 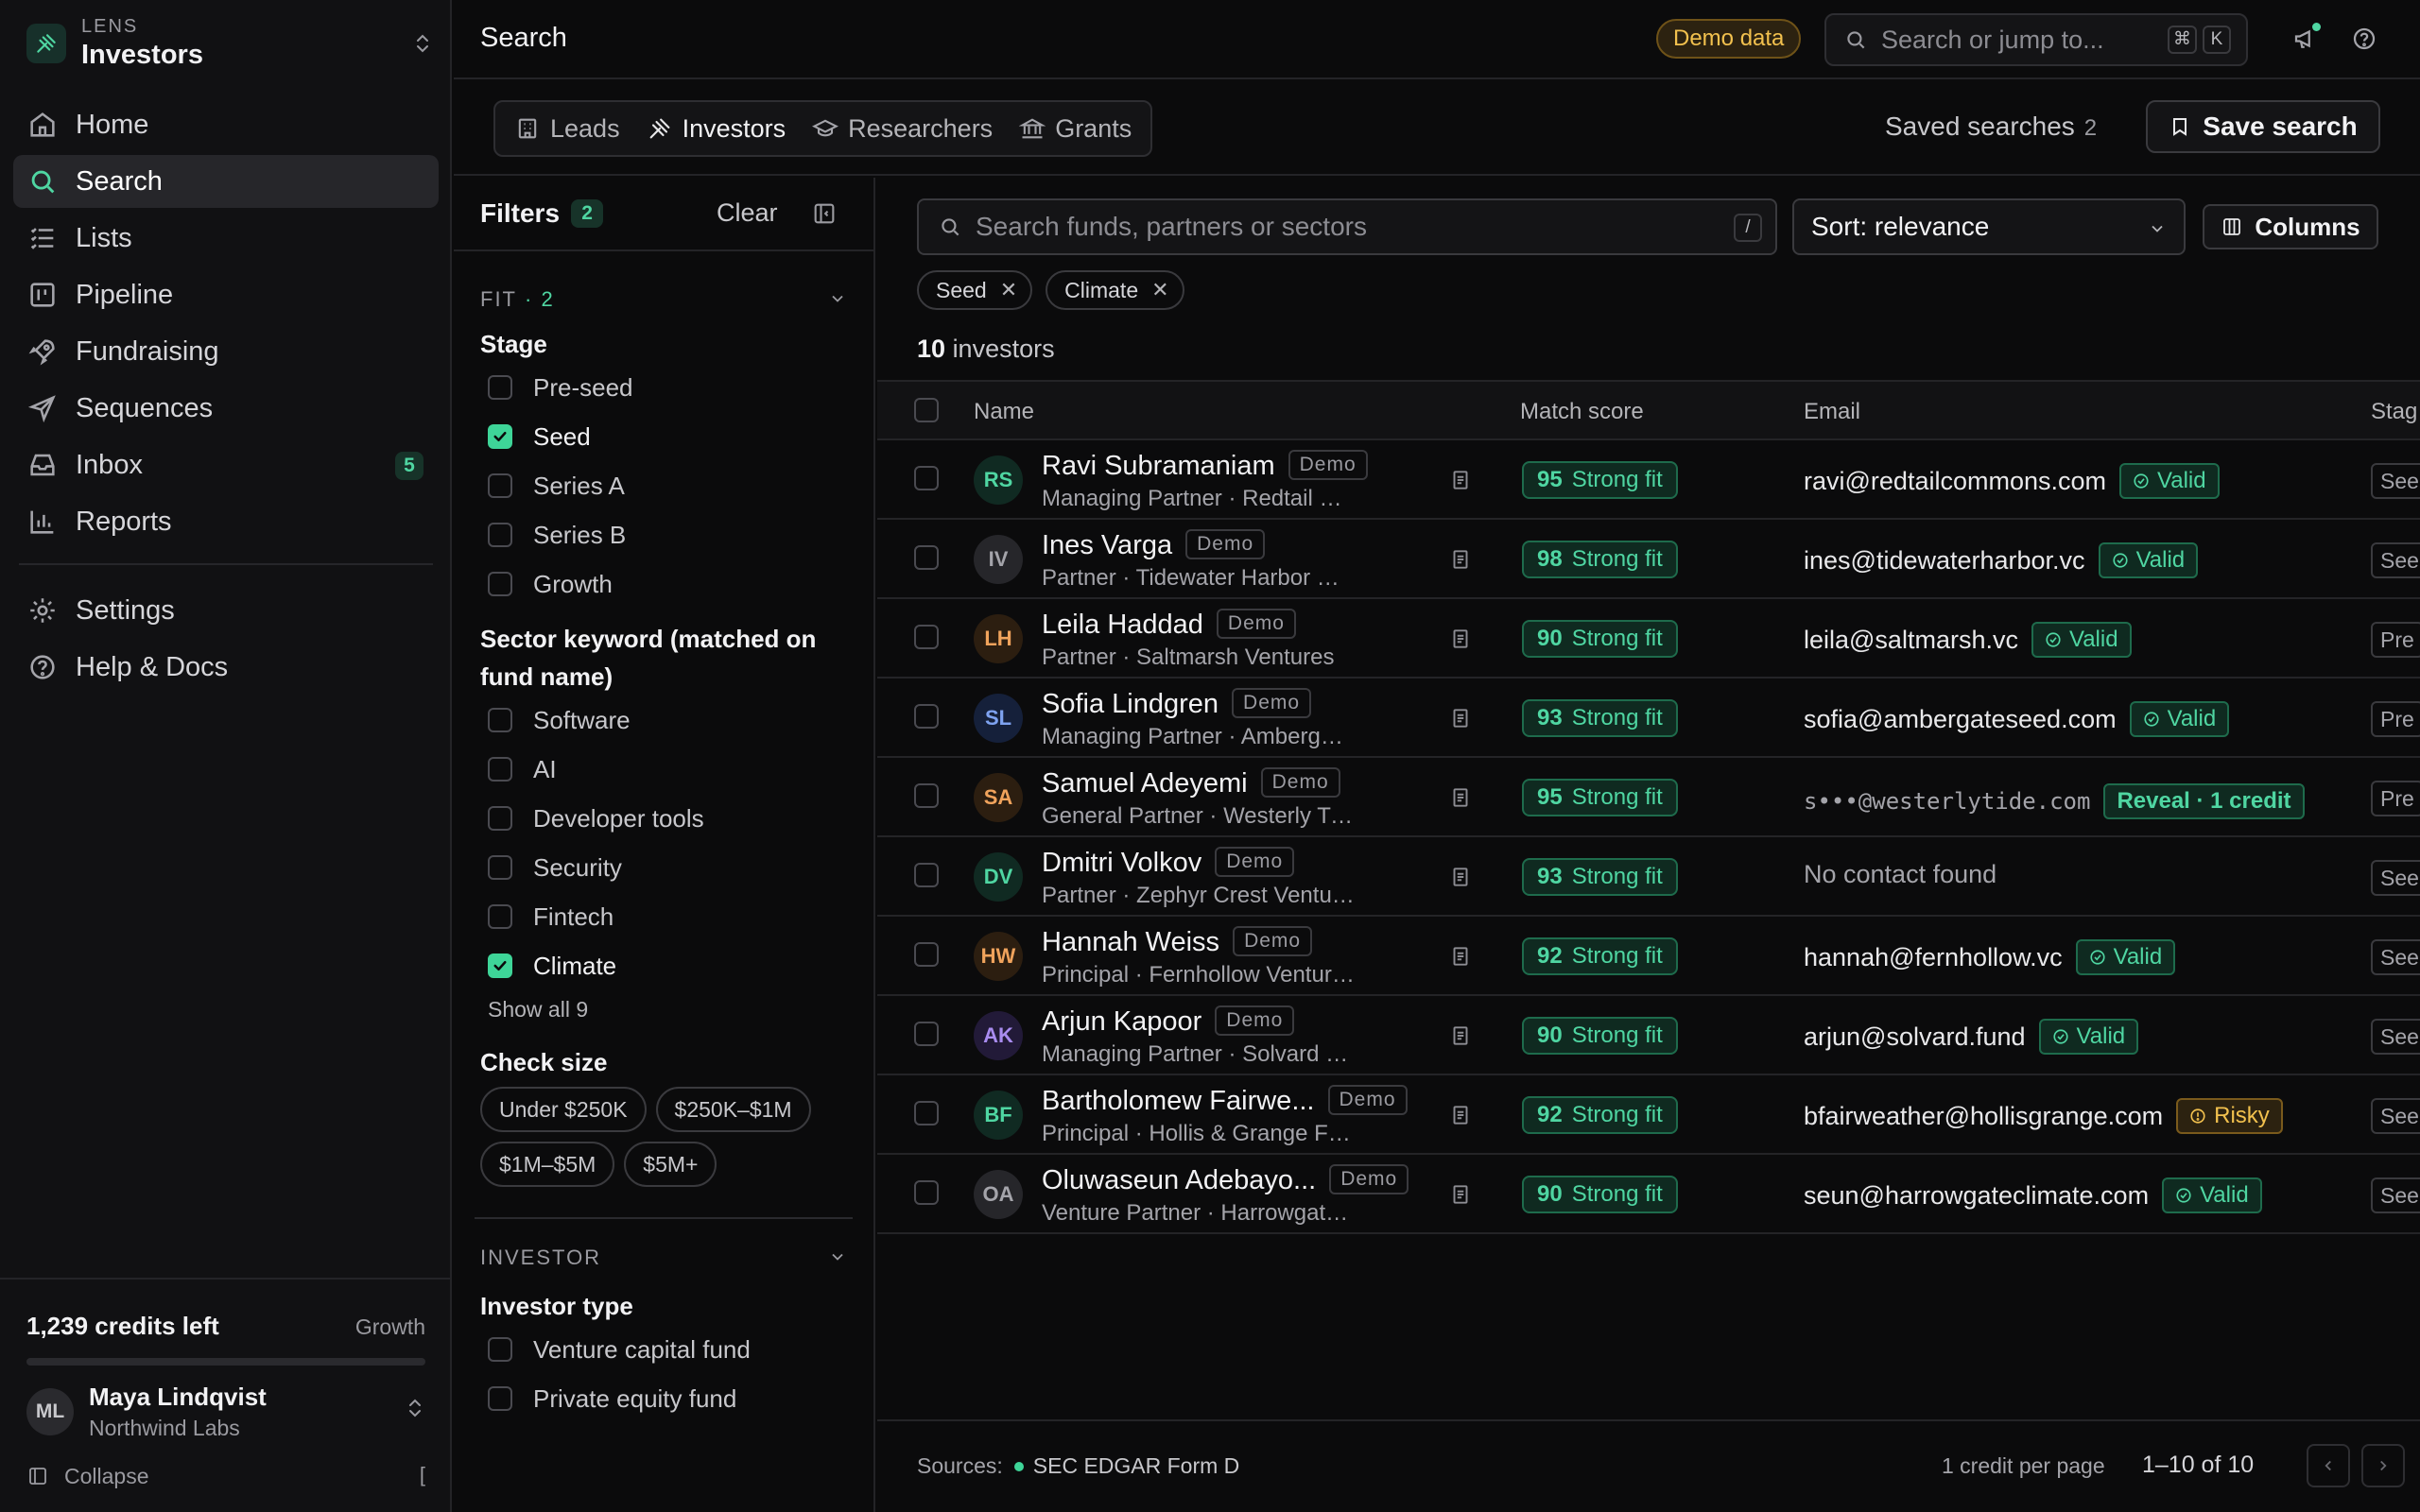 What do you see at coordinates (664, 485) in the screenshot?
I see `stage-option: Series A` at bounding box center [664, 485].